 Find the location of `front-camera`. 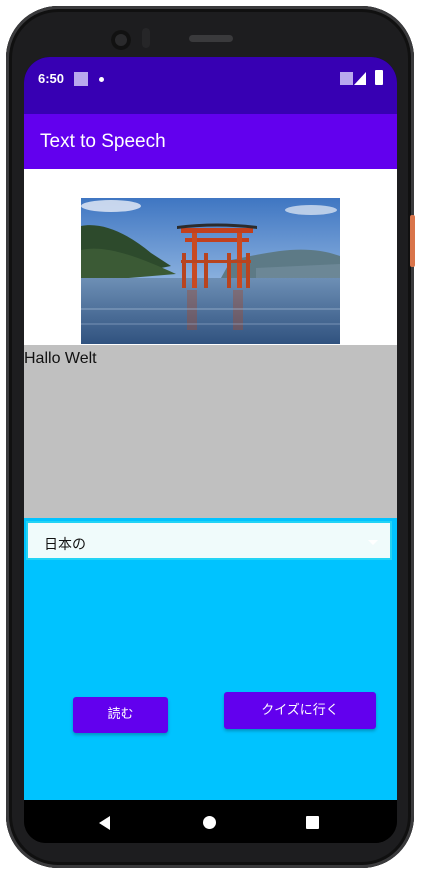

front-camera is located at coordinates (121, 40).